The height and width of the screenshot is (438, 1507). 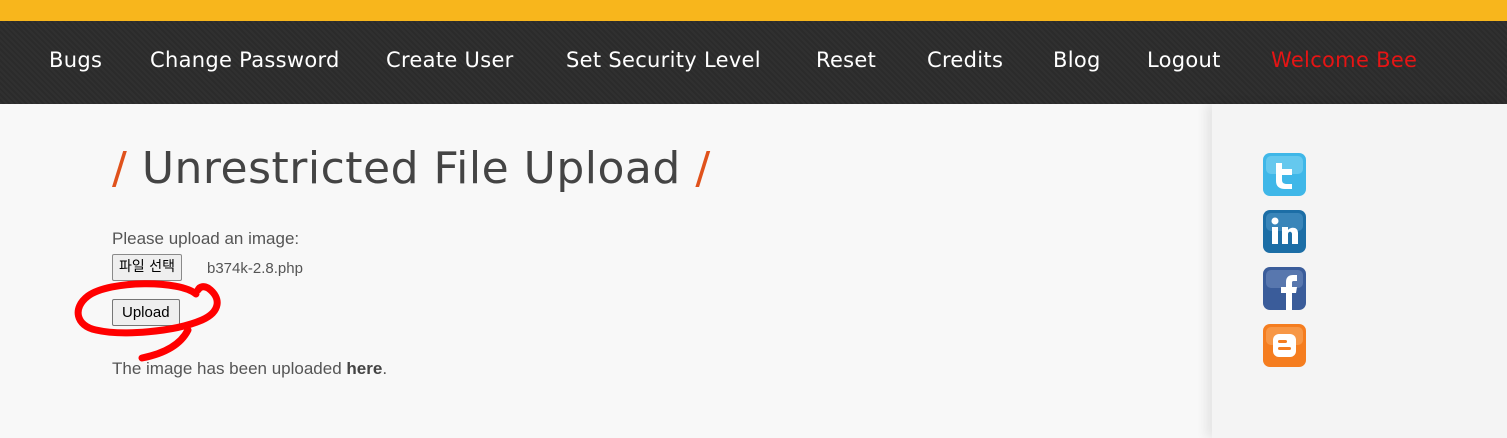 What do you see at coordinates (75, 60) in the screenshot?
I see `nav-bugs: Bugs` at bounding box center [75, 60].